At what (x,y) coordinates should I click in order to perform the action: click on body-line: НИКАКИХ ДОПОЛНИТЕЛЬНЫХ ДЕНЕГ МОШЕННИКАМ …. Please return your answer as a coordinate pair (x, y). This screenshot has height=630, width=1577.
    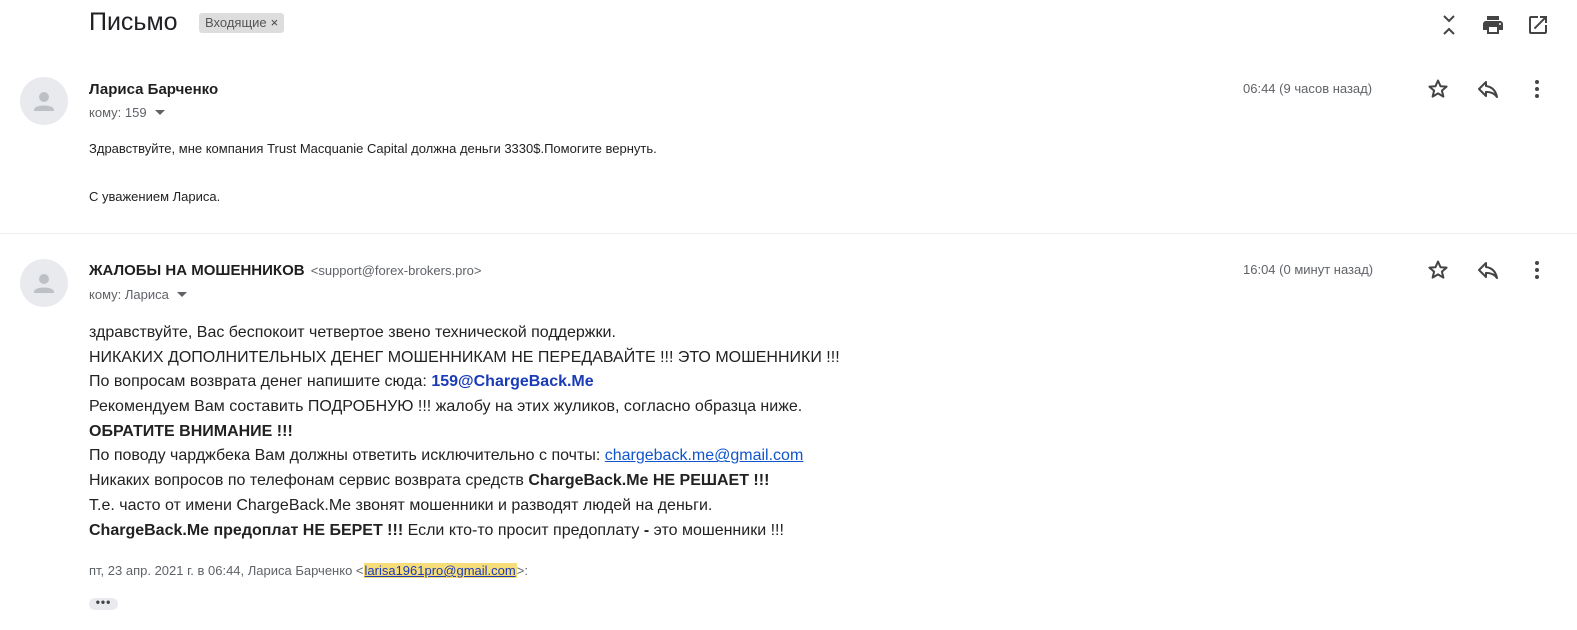
    Looking at the image, I should click on (464, 357).